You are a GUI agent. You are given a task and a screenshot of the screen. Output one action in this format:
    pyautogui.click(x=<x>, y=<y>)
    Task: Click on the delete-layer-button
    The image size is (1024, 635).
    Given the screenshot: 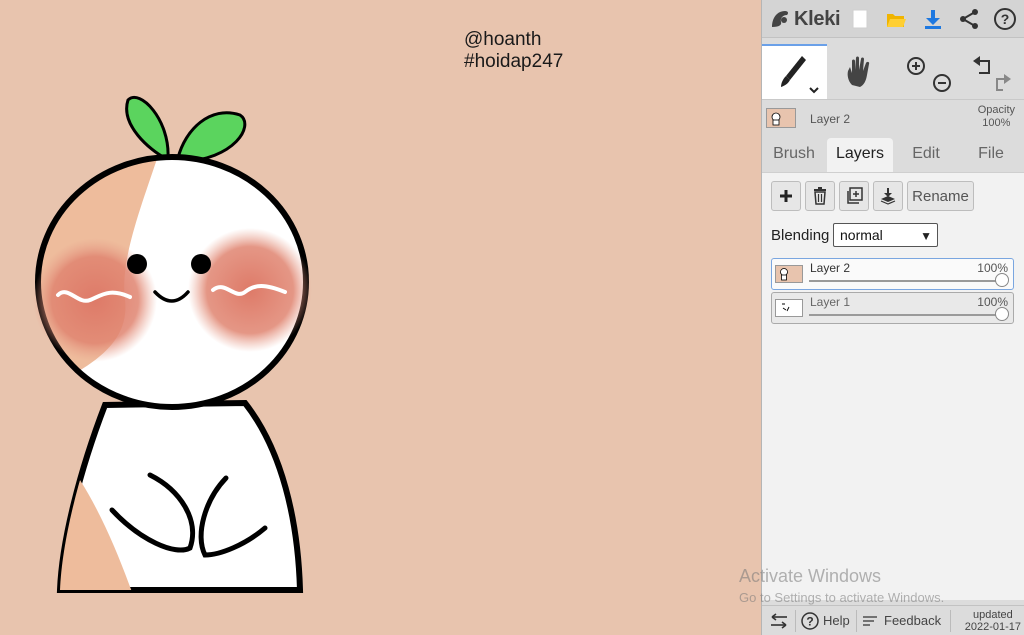 What is the action you would take?
    pyautogui.click(x=820, y=196)
    